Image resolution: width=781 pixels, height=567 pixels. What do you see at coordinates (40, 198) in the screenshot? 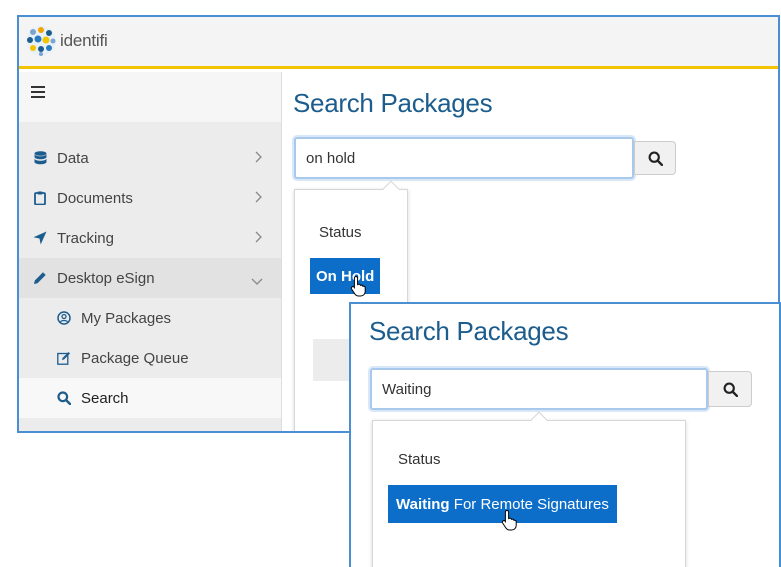
I see `clipboard-icon` at bounding box center [40, 198].